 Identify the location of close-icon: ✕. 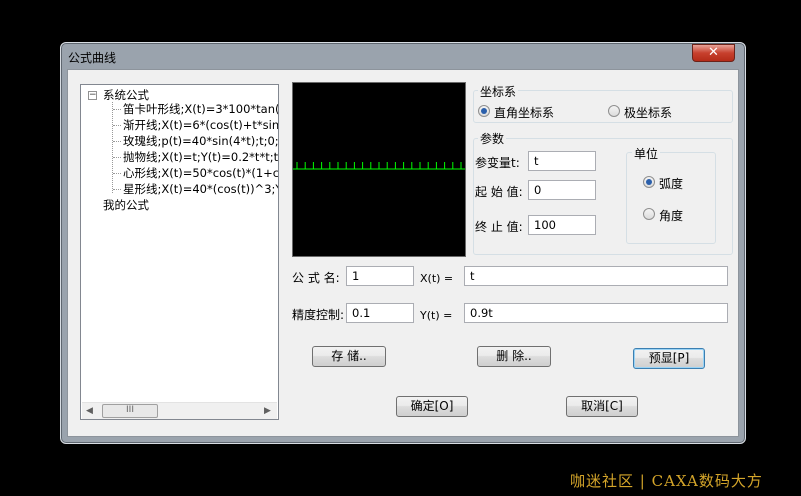
(713, 52).